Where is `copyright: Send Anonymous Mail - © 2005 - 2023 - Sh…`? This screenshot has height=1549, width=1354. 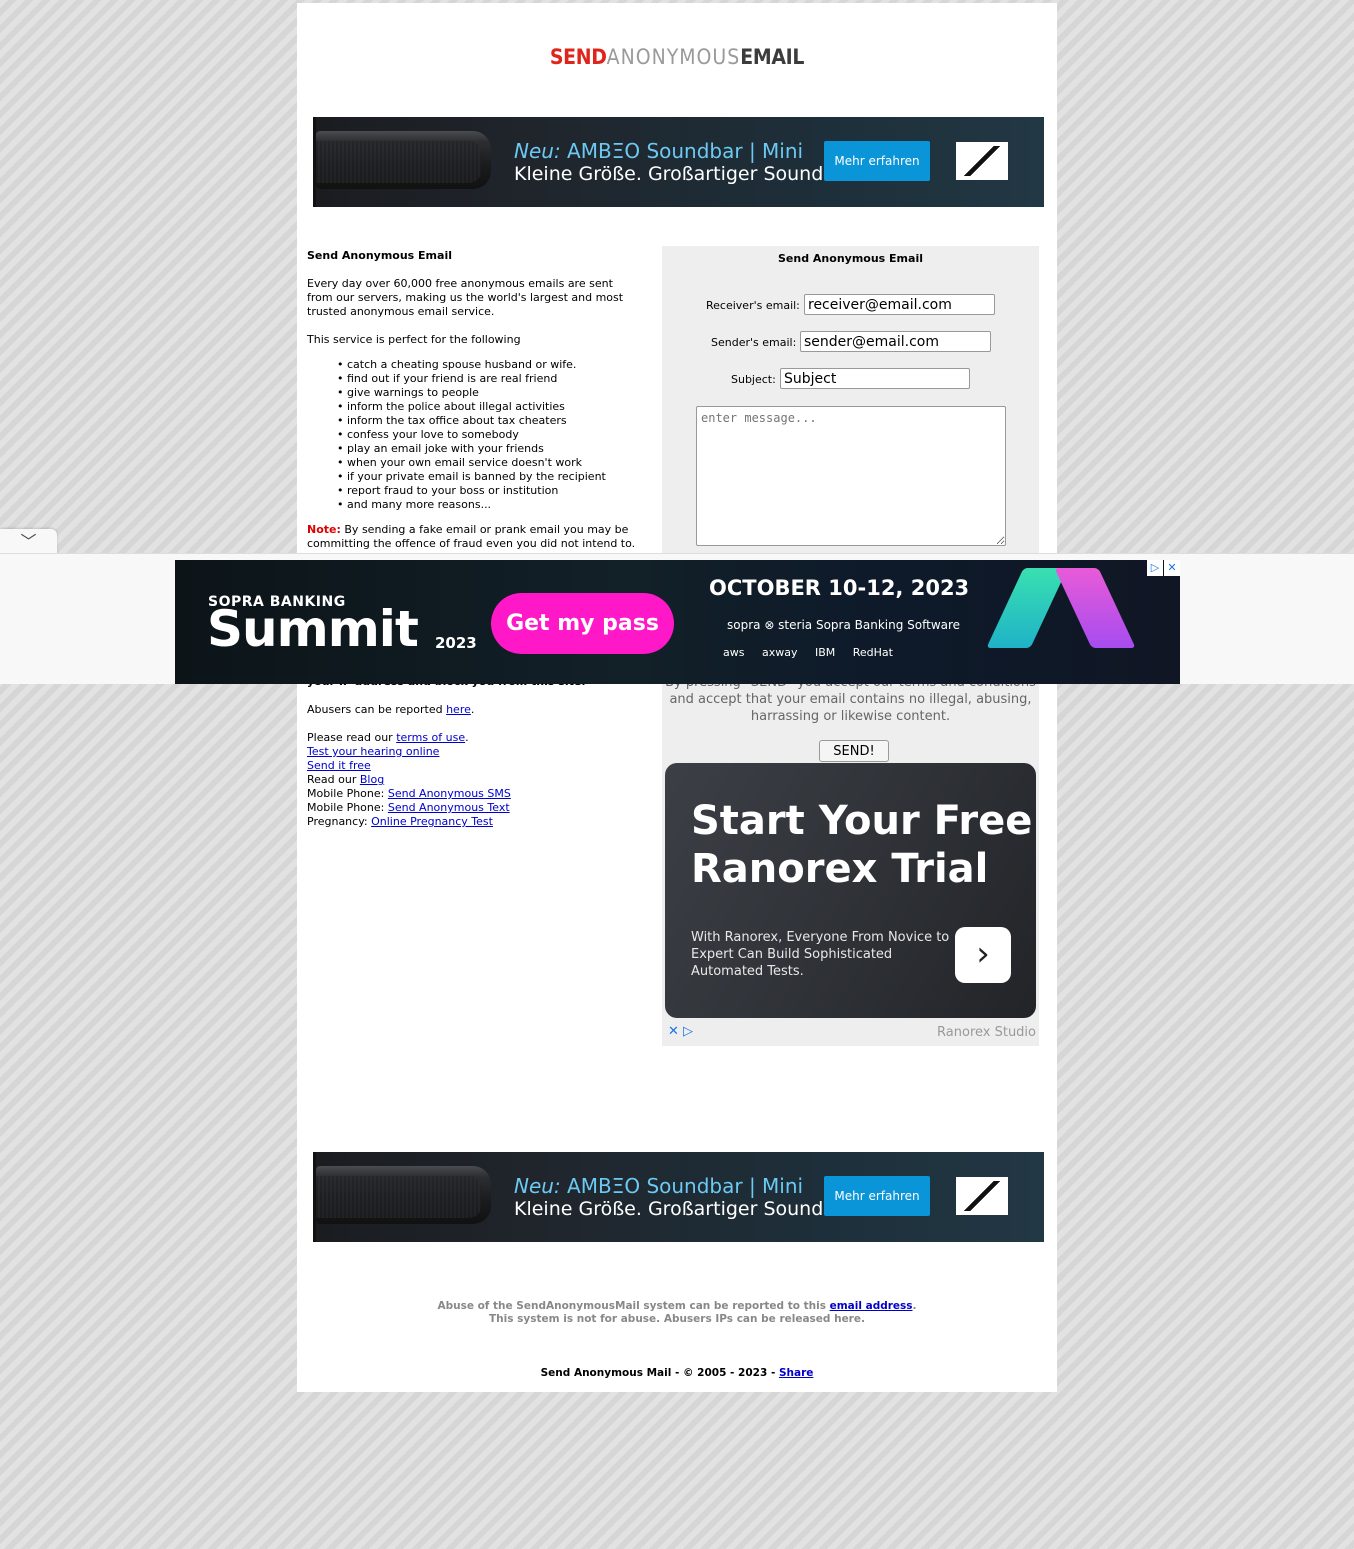
copyright: Send Anonymous Mail - © 2005 - 2023 - Sh… is located at coordinates (677, 1373).